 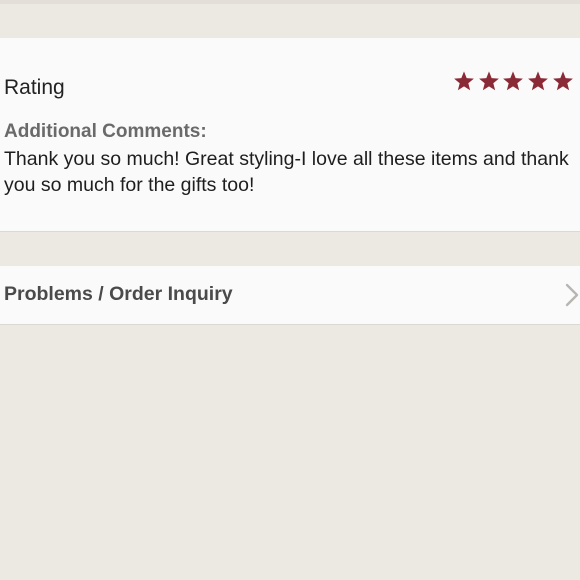 What do you see at coordinates (105, 131) in the screenshot?
I see `comments-label: Additional Comments:` at bounding box center [105, 131].